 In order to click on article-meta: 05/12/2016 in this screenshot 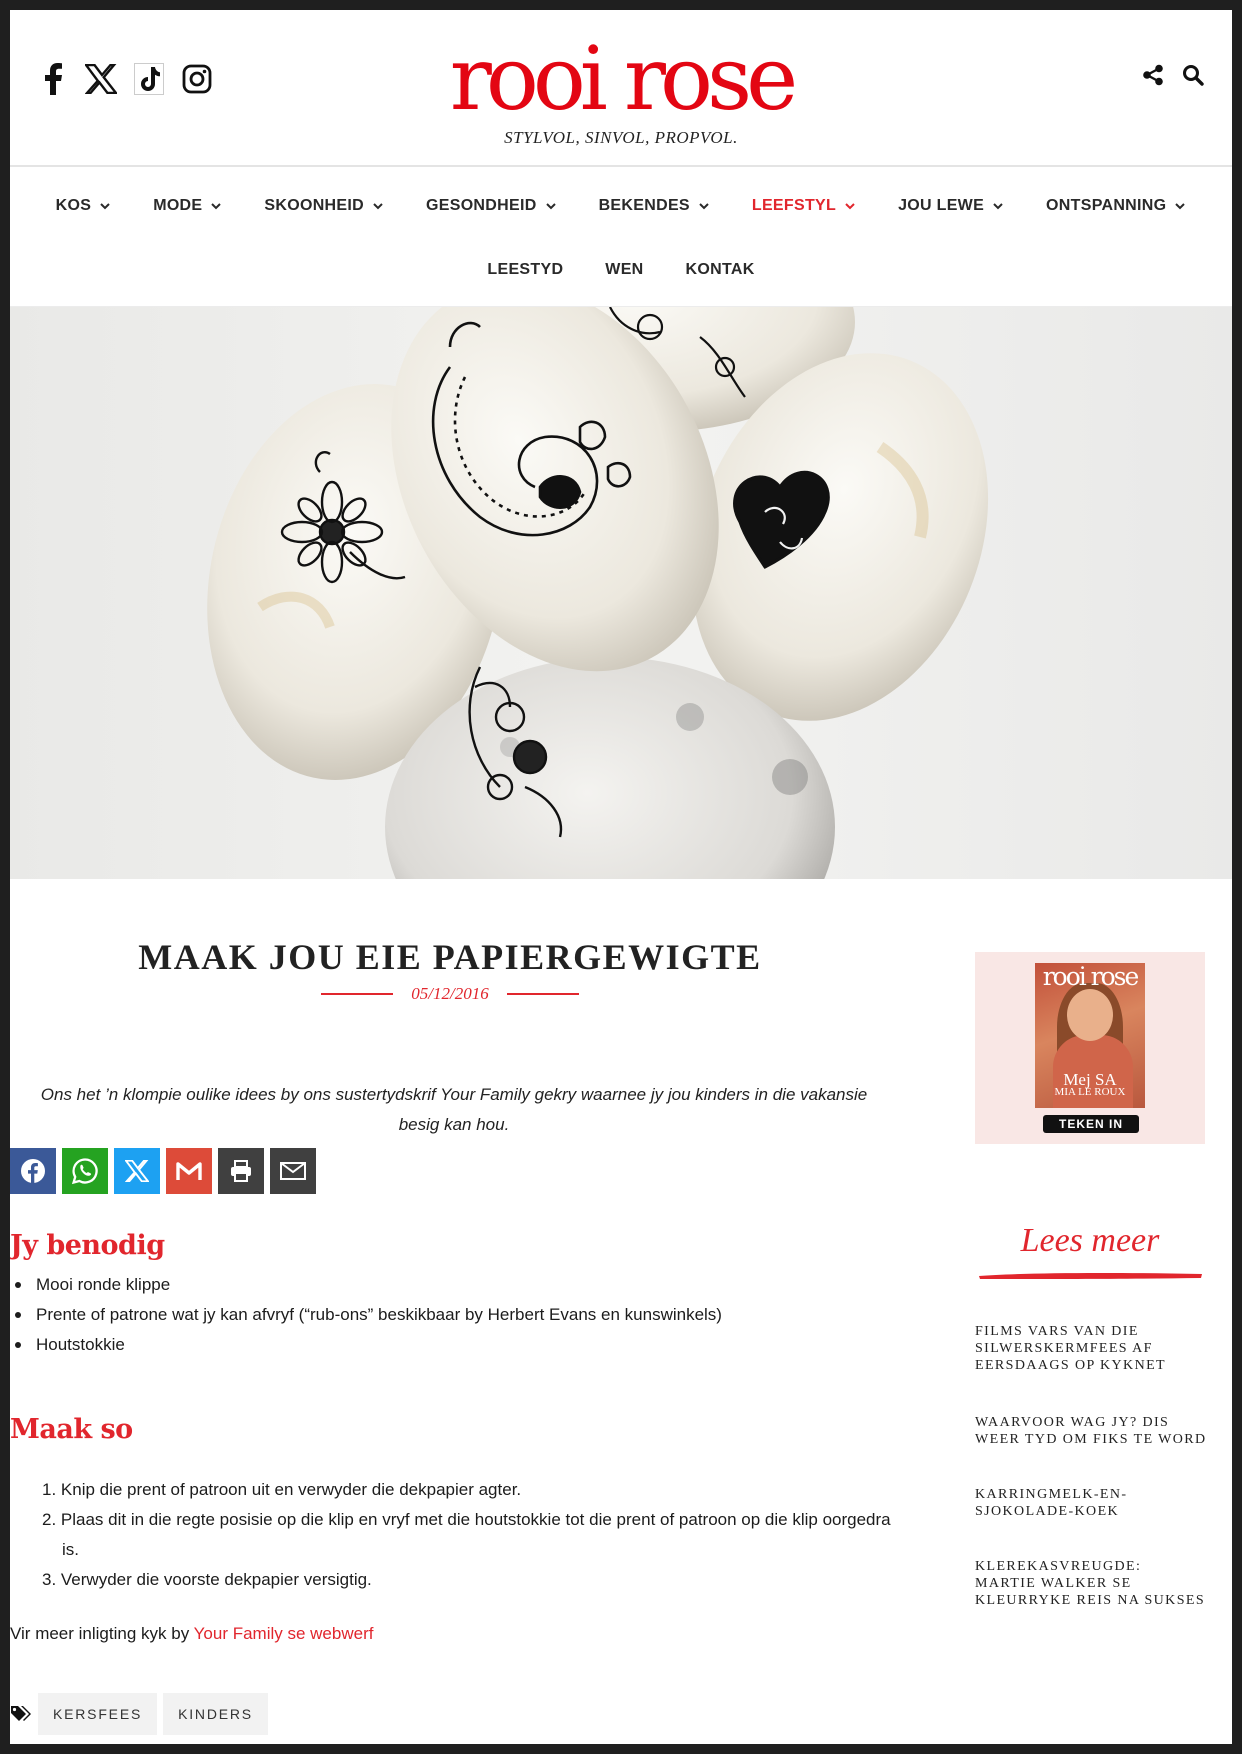, I will do `click(450, 994)`.